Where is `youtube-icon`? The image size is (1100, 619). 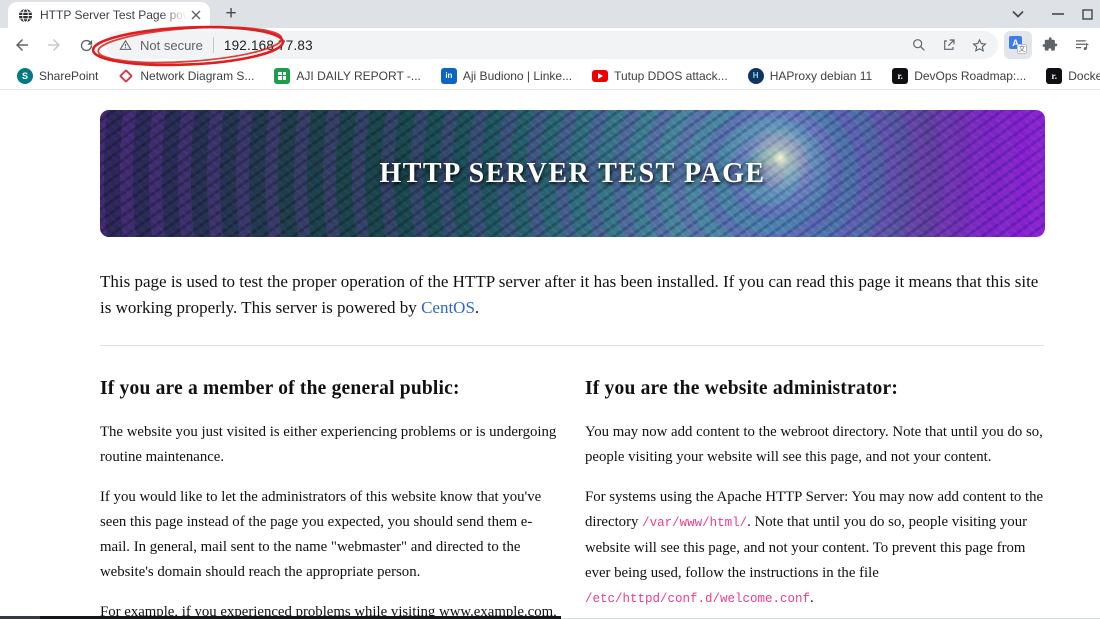 youtube-icon is located at coordinates (600, 75).